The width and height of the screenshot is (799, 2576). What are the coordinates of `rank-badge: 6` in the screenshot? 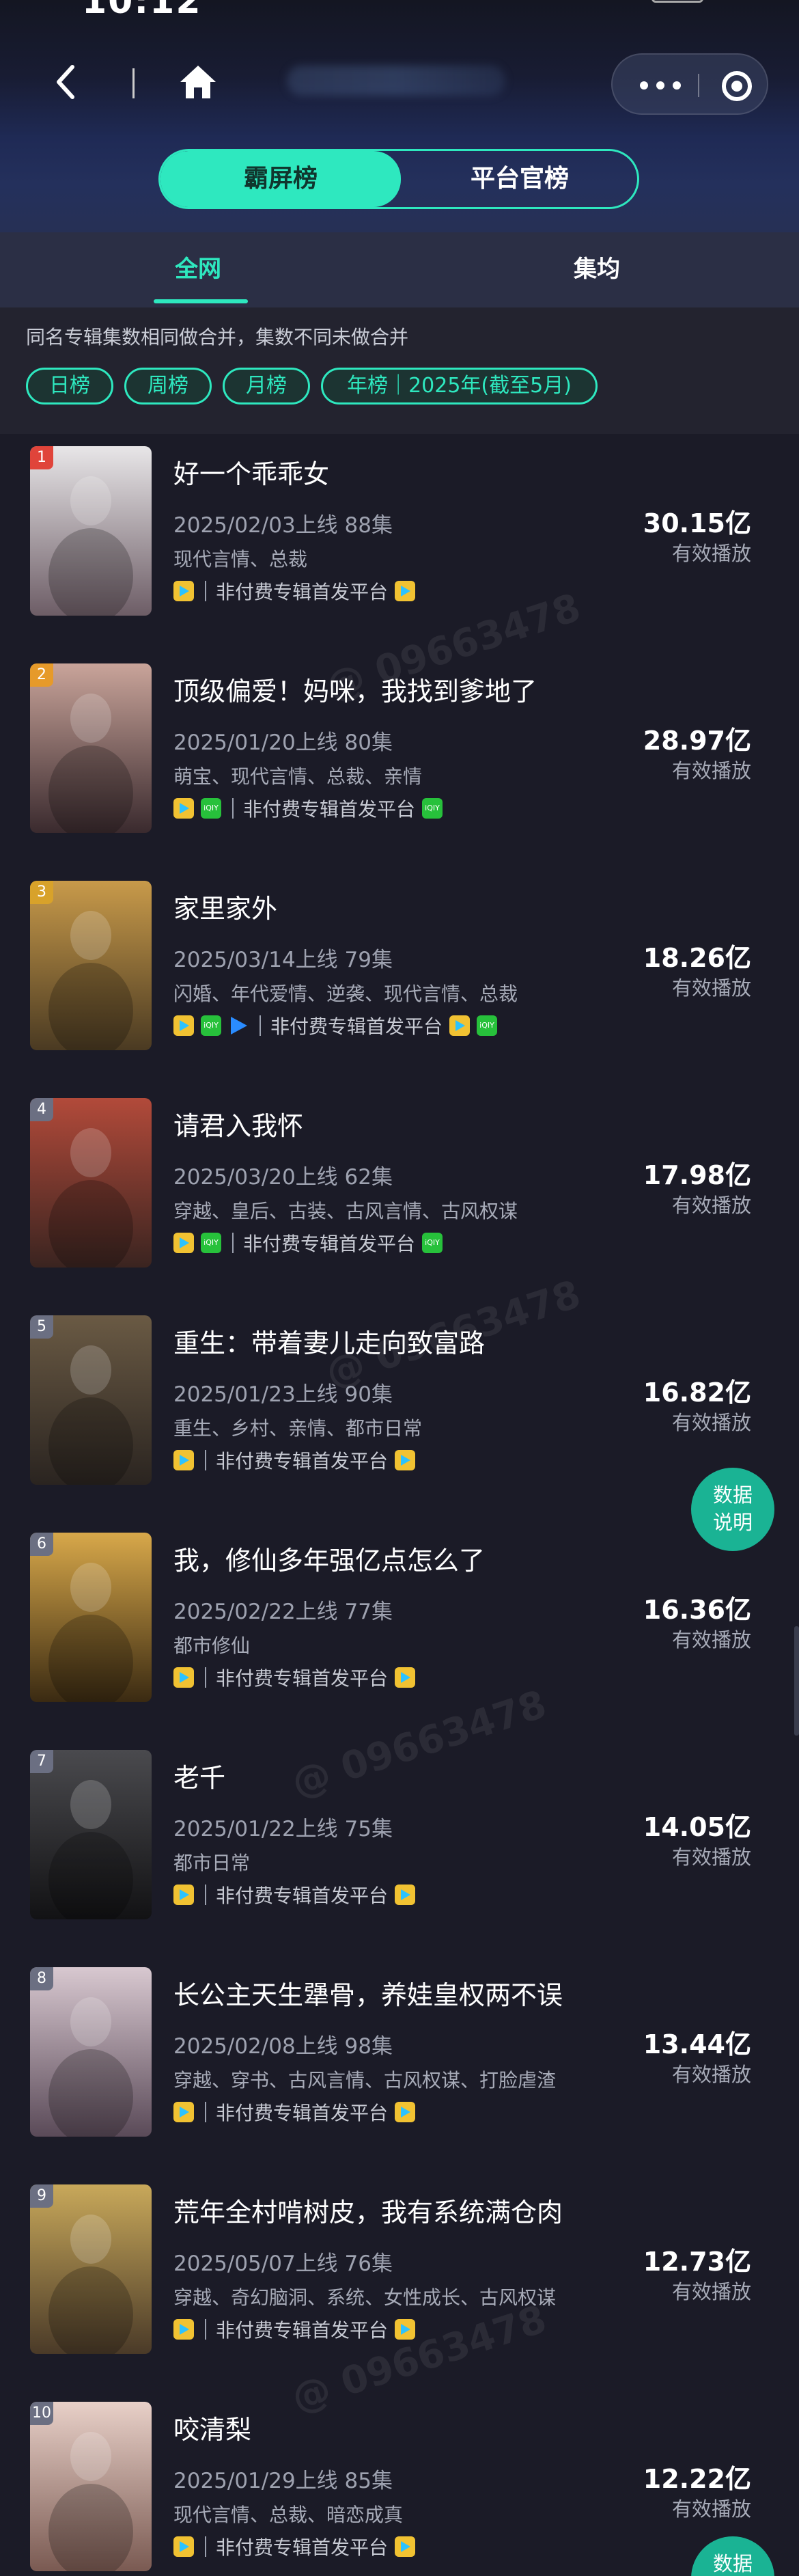 It's located at (41, 1545).